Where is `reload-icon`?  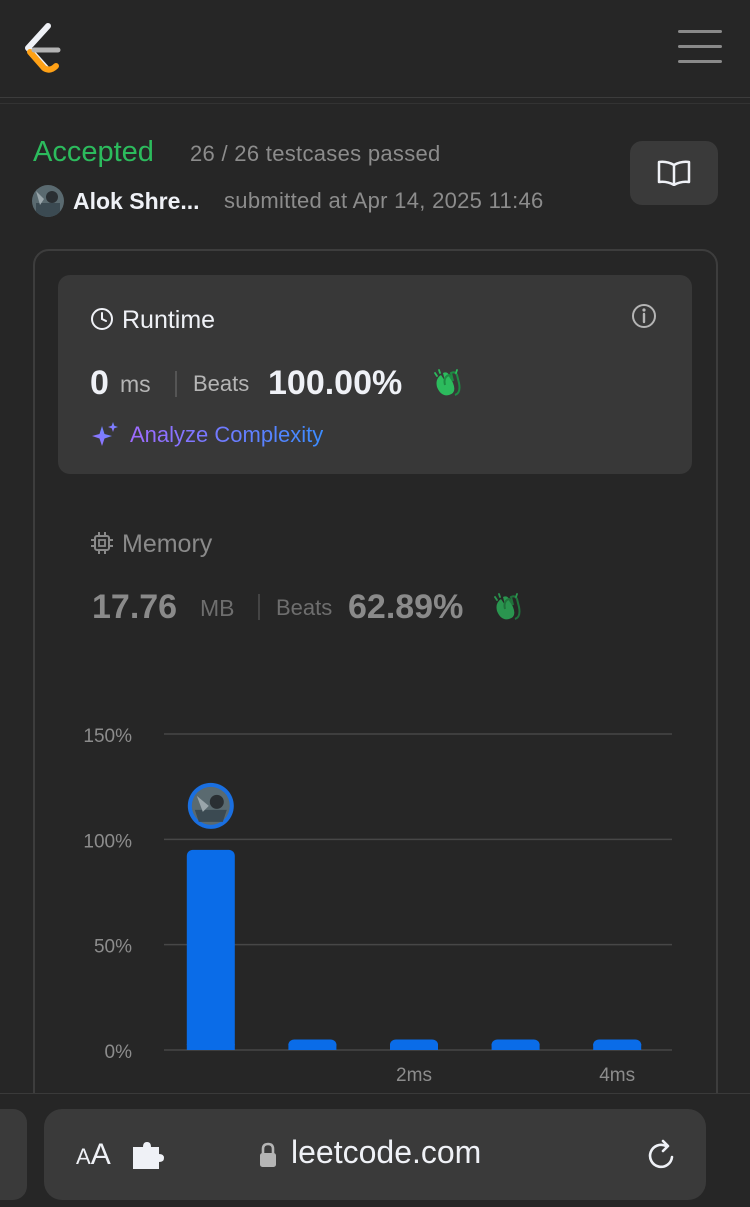
reload-icon is located at coordinates (662, 1155).